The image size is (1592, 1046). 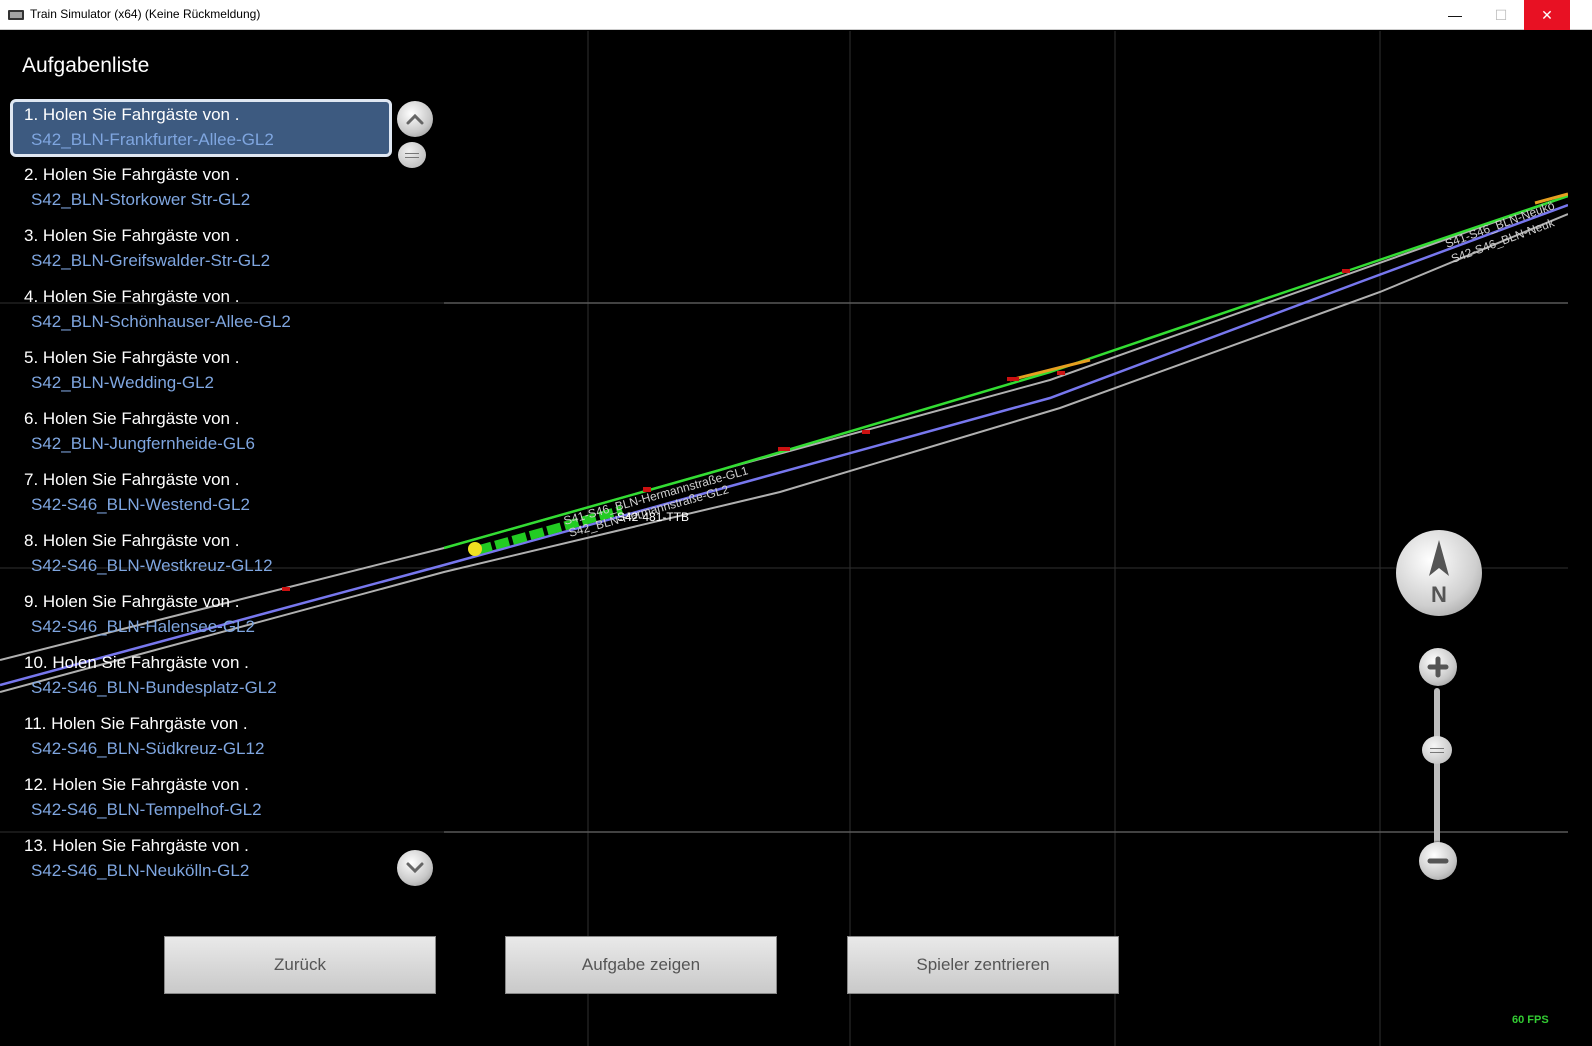 What do you see at coordinates (86, 65) in the screenshot?
I see `panel-title: Aufgabenliste` at bounding box center [86, 65].